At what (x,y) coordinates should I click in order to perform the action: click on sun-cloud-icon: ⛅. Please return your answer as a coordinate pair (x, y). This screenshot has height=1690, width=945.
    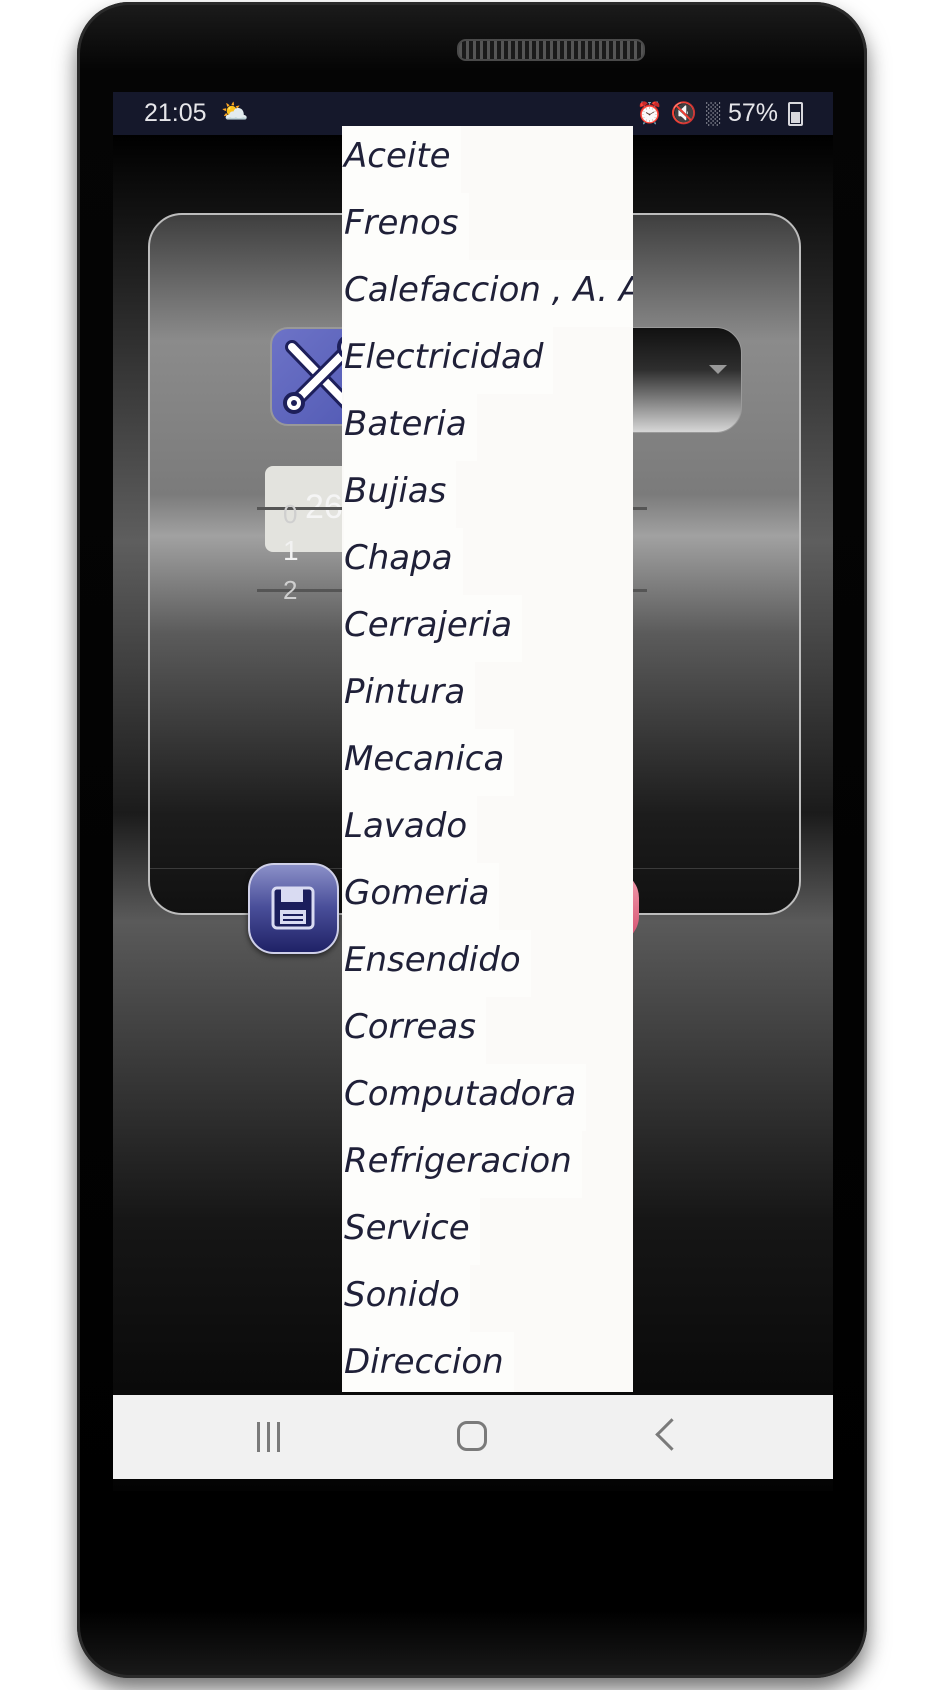
    Looking at the image, I should click on (235, 111).